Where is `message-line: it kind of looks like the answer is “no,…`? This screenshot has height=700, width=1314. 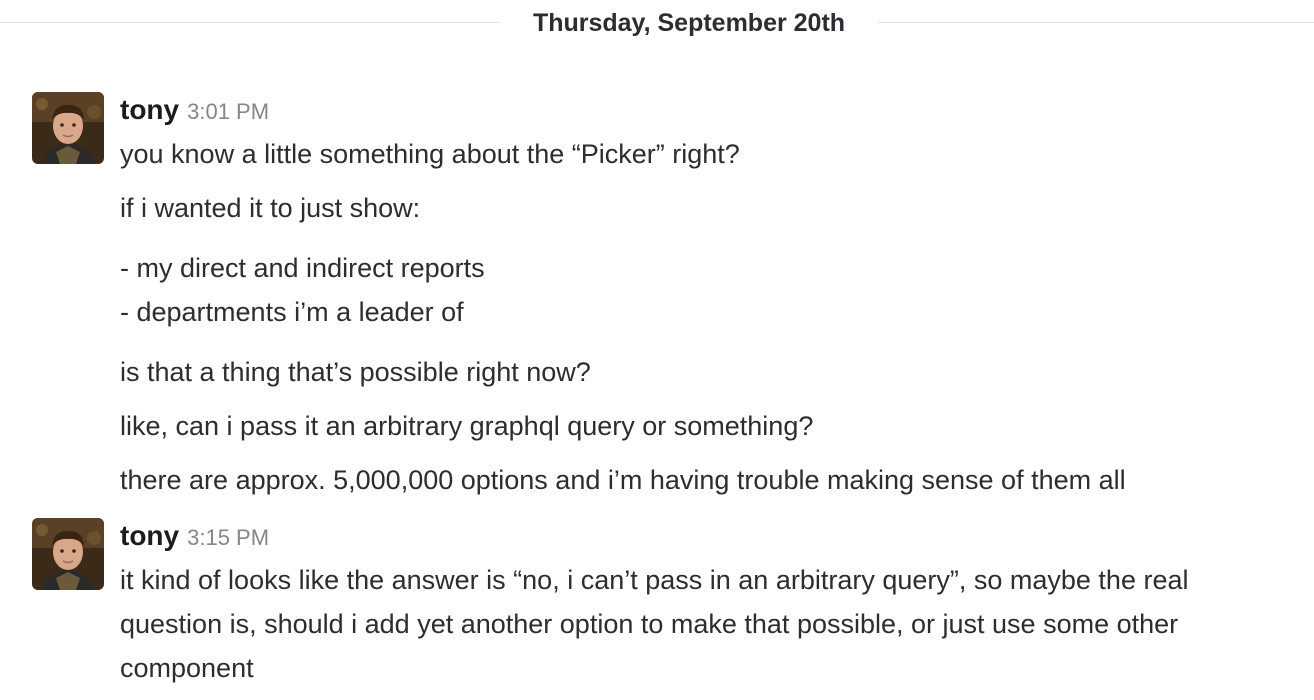 message-line: it kind of looks like the answer is “no,… is located at coordinates (654, 580).